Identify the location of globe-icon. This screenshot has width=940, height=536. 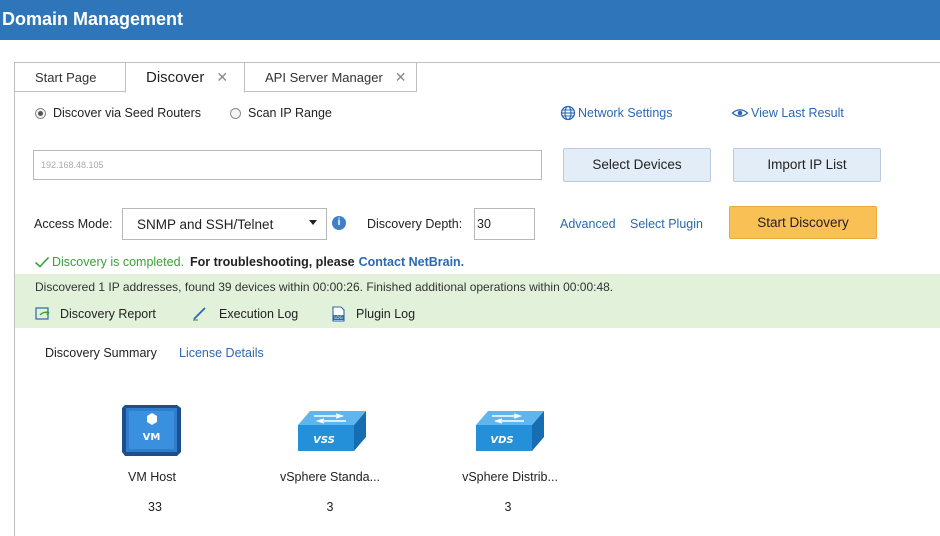
(568, 113).